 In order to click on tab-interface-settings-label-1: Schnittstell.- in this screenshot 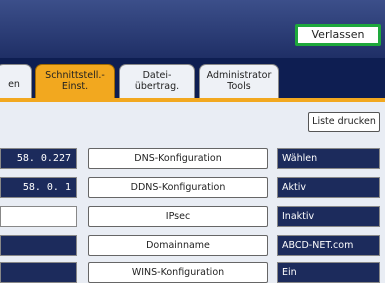, I will do `click(75, 75)`.